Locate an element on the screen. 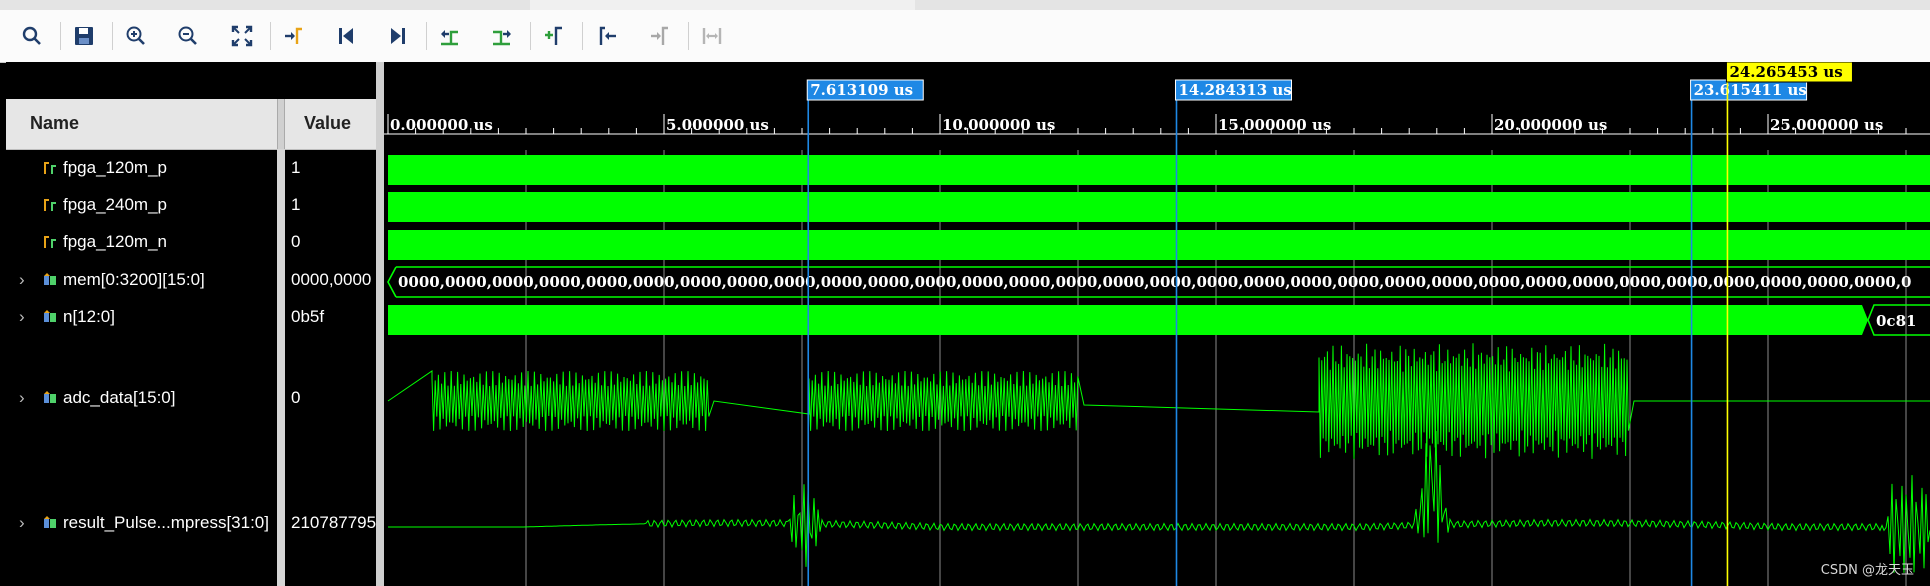 The width and height of the screenshot is (1930, 586). signal-name: n[12:0] is located at coordinates (89, 316).